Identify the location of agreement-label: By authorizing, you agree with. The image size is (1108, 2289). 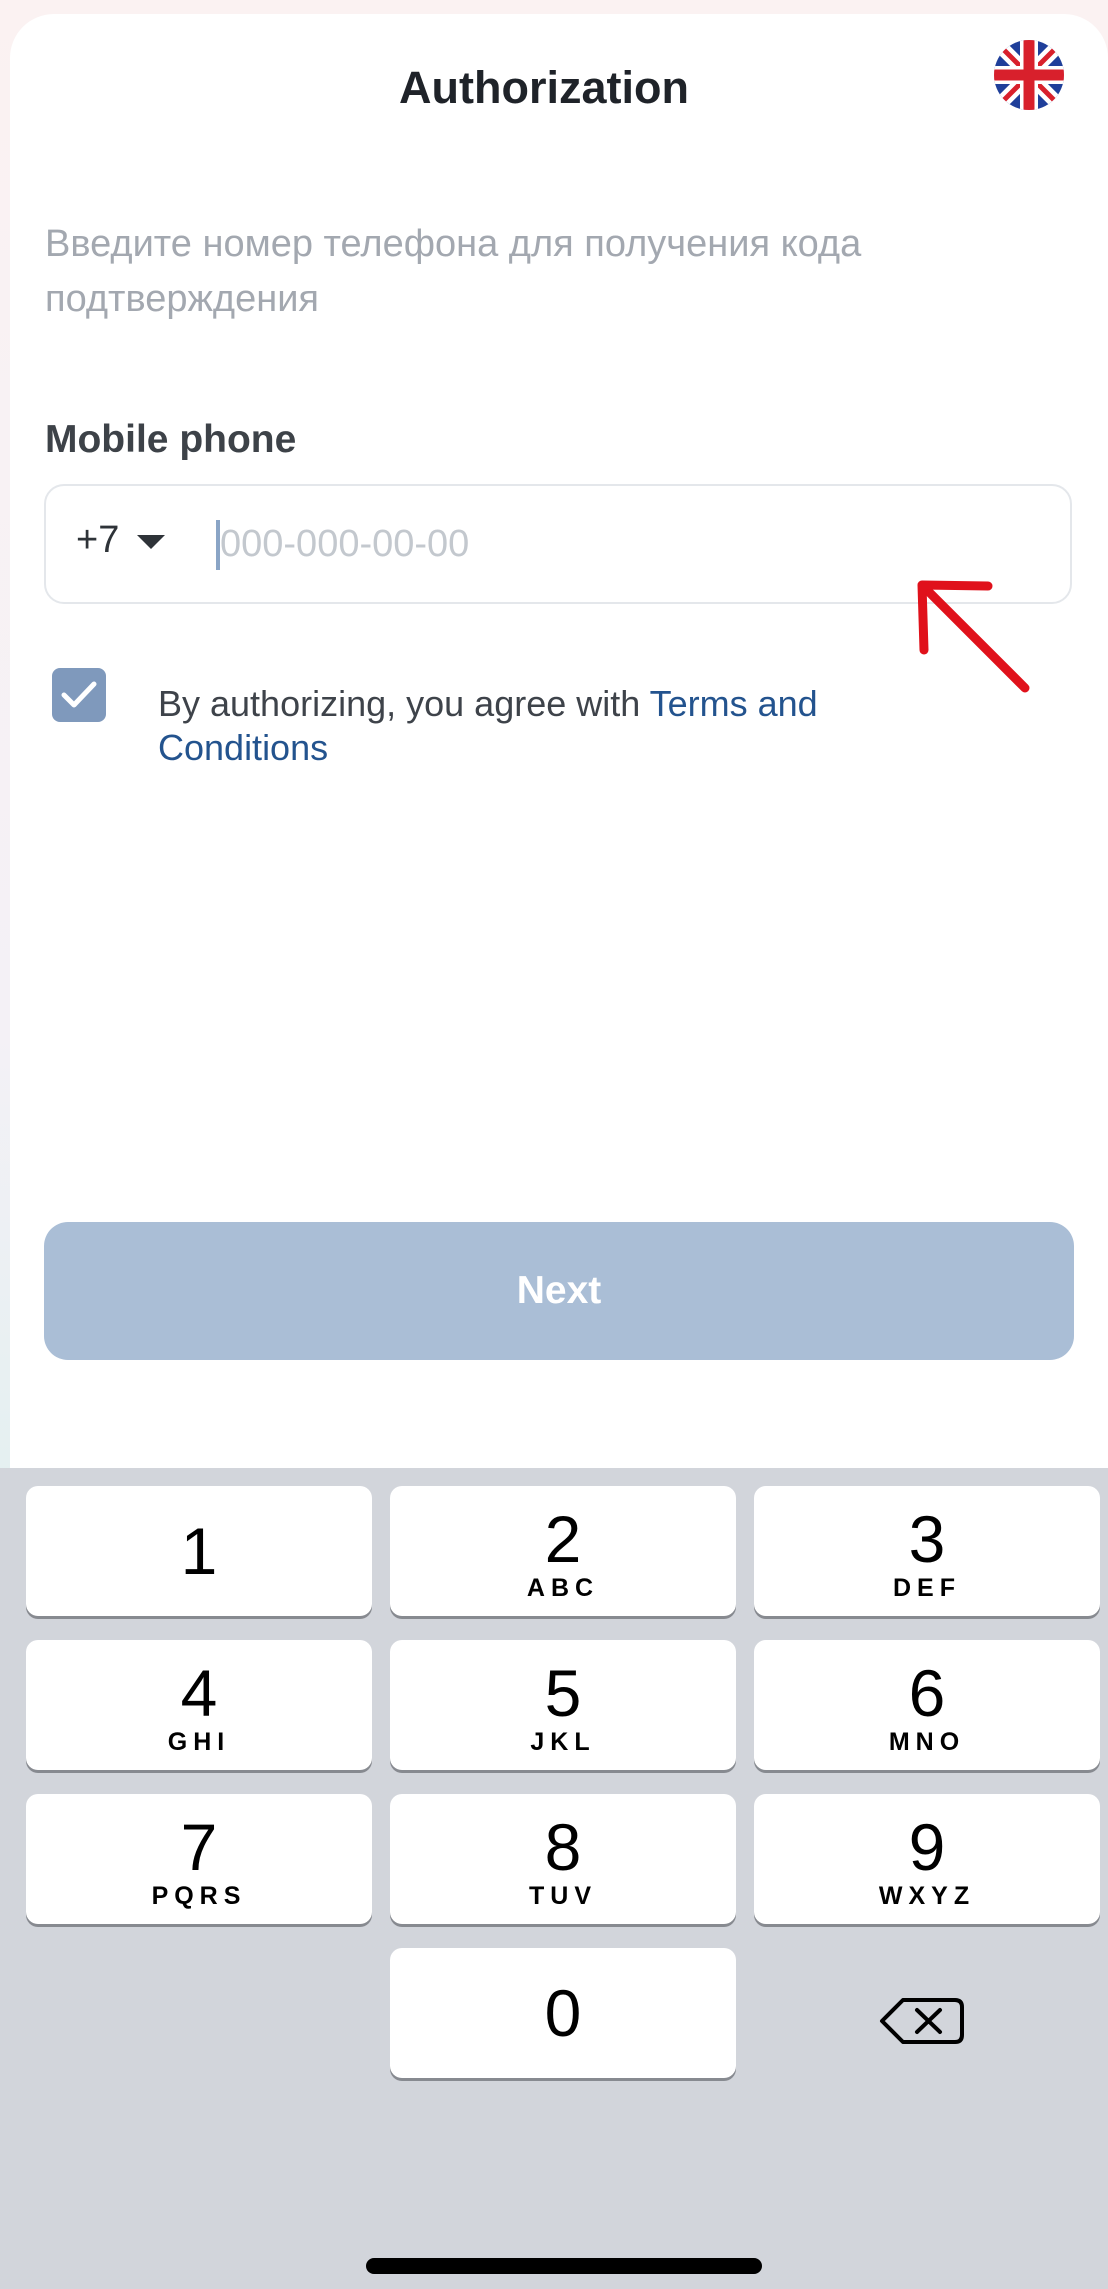
(404, 703).